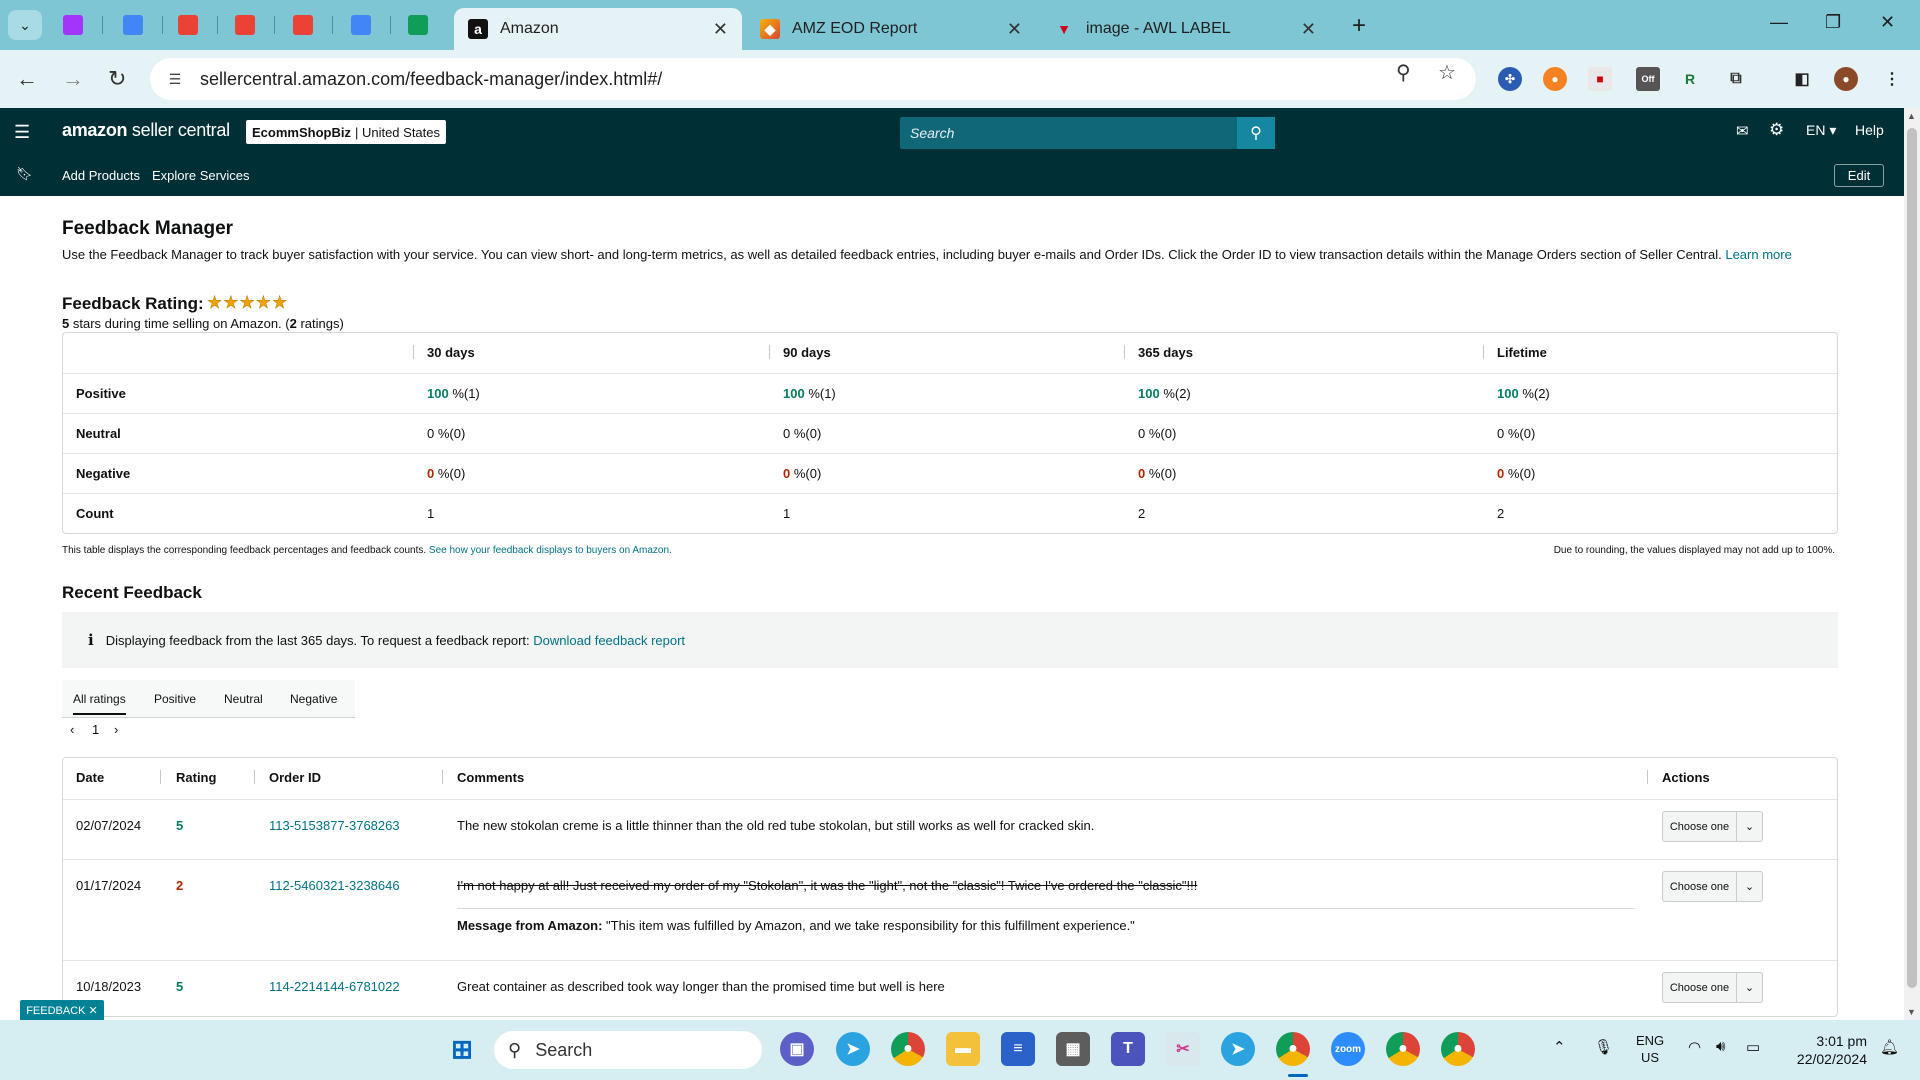  What do you see at coordinates (1183, 1049) in the screenshot?
I see `snipping-tool-icon: ✂` at bounding box center [1183, 1049].